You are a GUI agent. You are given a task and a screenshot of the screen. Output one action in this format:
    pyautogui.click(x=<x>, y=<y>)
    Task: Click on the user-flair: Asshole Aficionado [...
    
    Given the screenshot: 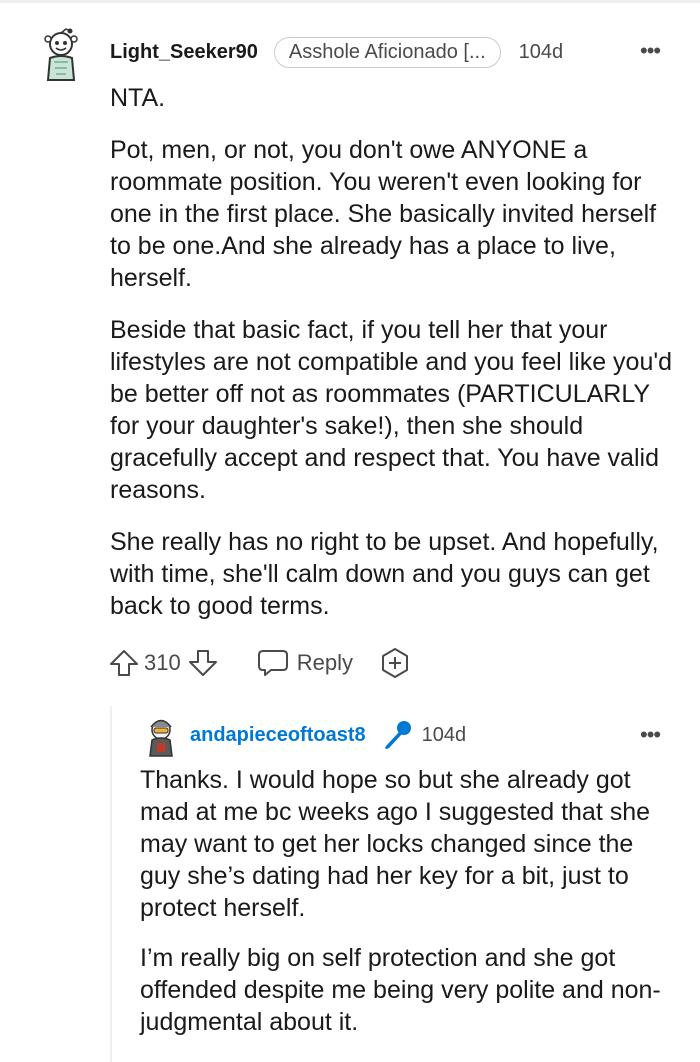 What is the action you would take?
    pyautogui.click(x=387, y=52)
    